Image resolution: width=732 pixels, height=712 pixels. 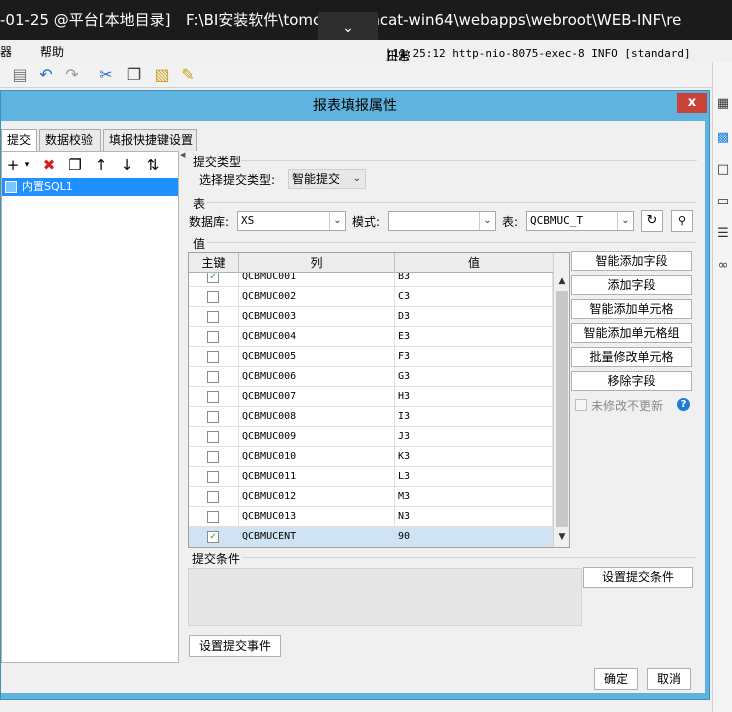 I want to click on move-down-icon: ↓, so click(x=127, y=165).